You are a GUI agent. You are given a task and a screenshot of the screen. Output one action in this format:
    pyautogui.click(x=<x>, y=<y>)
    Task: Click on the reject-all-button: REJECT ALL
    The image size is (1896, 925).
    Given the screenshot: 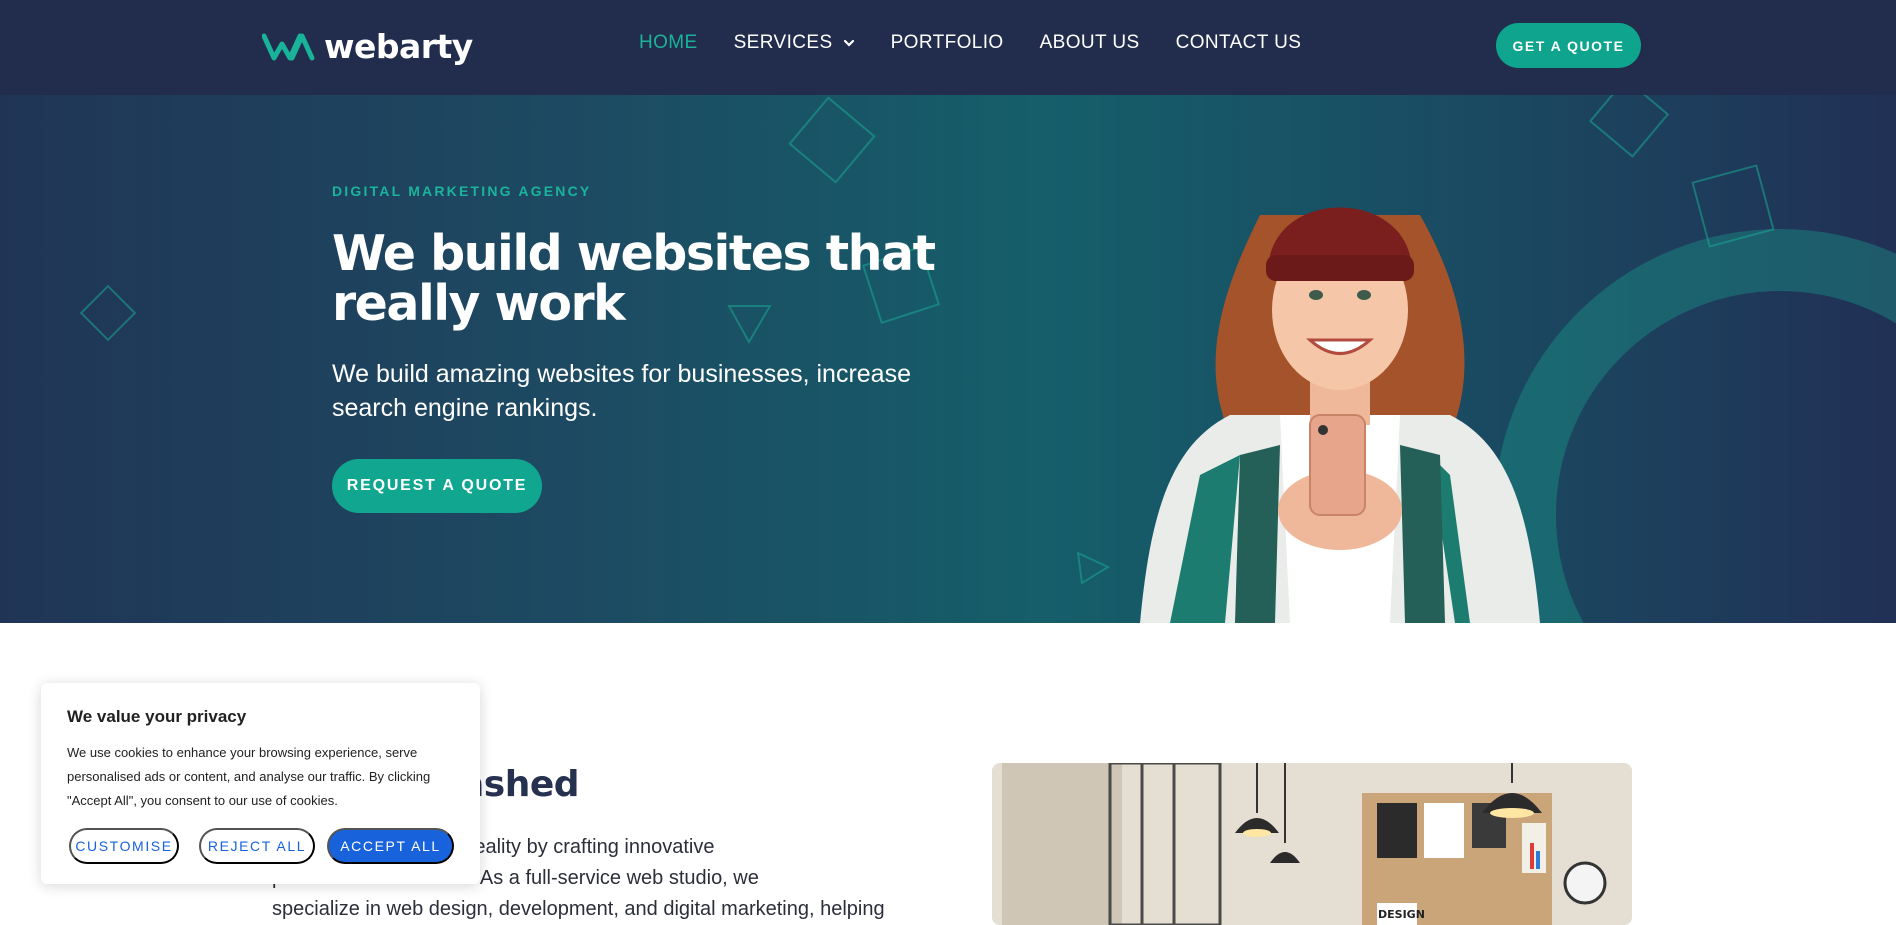 What is the action you would take?
    pyautogui.click(x=257, y=846)
    